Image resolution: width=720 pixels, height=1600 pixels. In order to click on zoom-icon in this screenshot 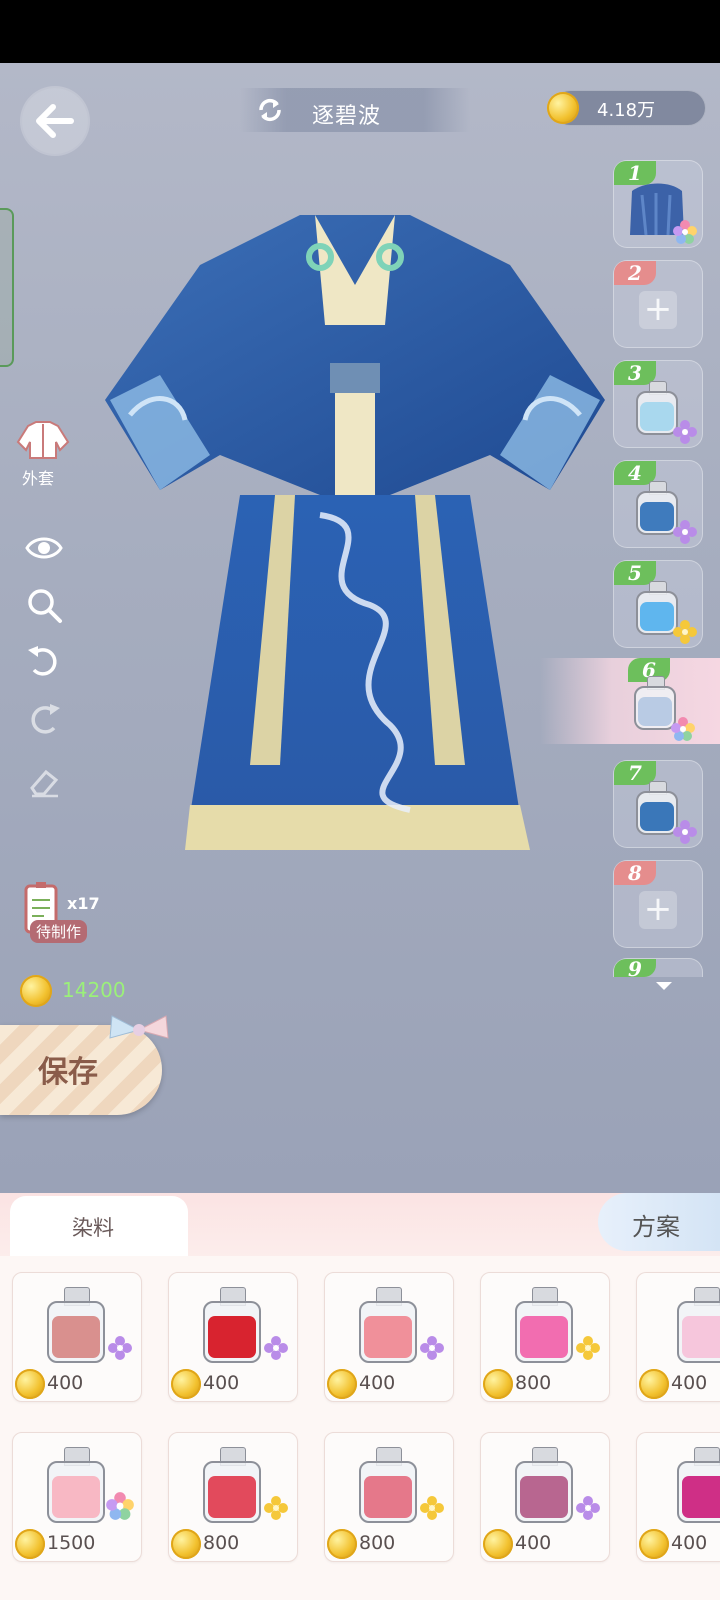, I will do `click(44, 605)`.